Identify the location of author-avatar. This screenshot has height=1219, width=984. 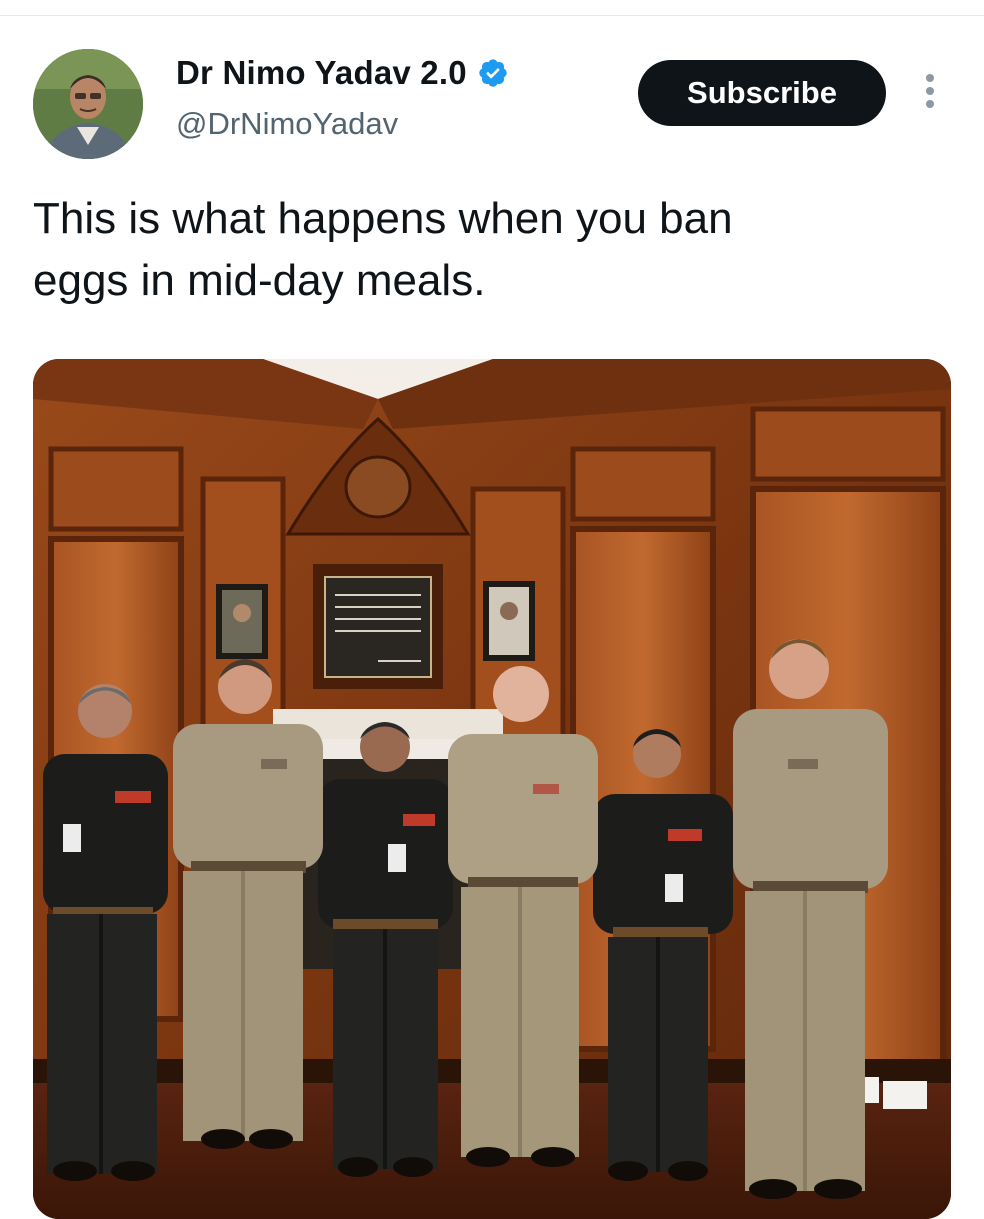
(88, 104).